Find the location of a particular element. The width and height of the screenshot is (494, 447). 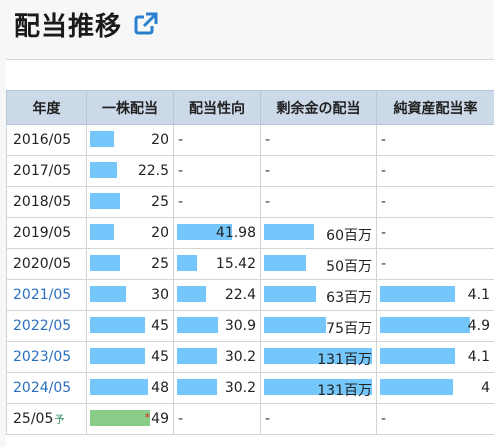

equity-value: 4.9 is located at coordinates (479, 326).